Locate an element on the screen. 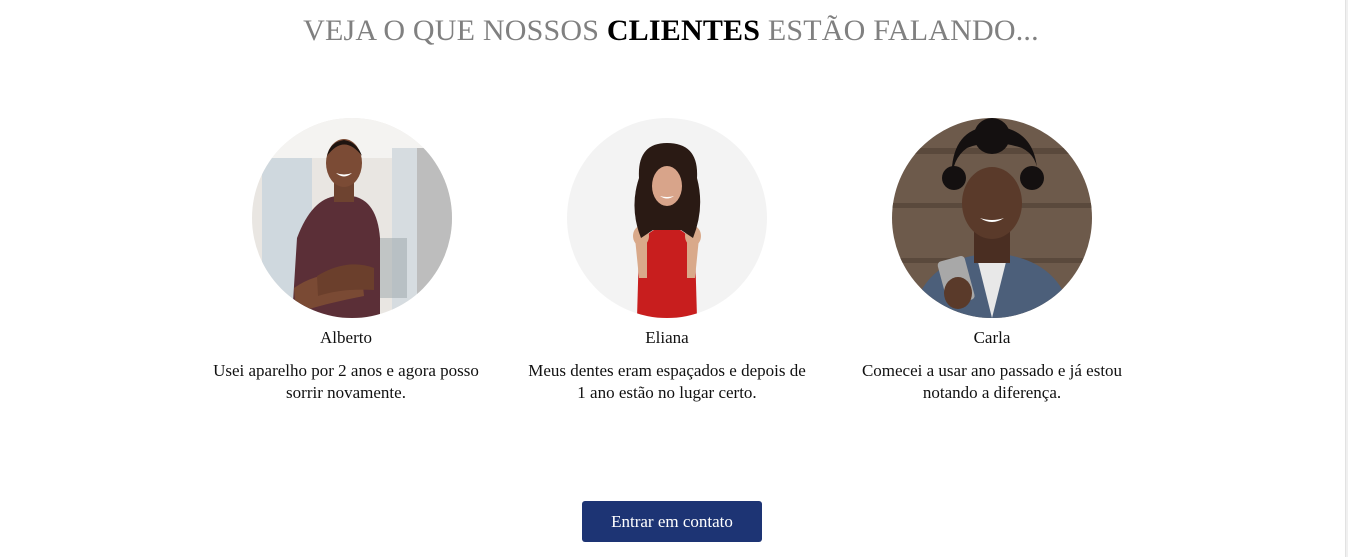  avatar-alberto is located at coordinates (352, 218).